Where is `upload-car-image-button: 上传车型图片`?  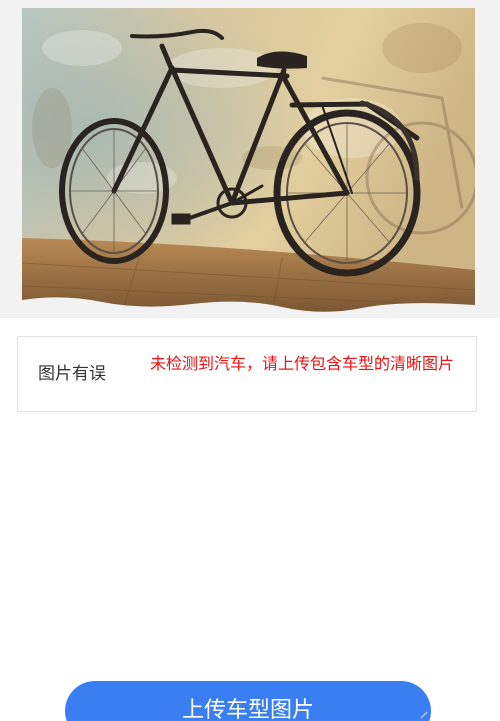 upload-car-image-button: 上传车型图片 is located at coordinates (248, 701).